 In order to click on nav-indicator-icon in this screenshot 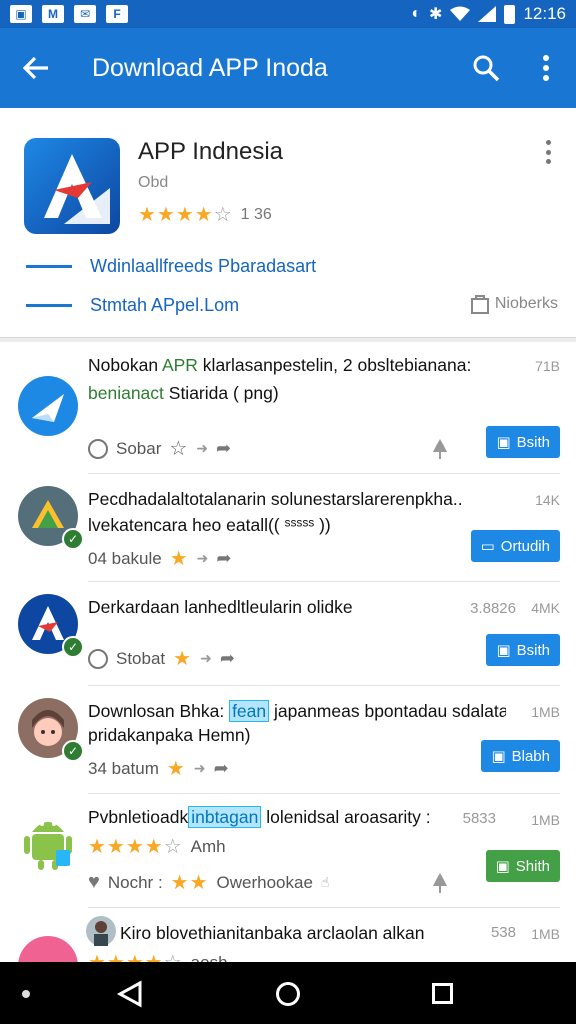, I will do `click(26, 994)`.